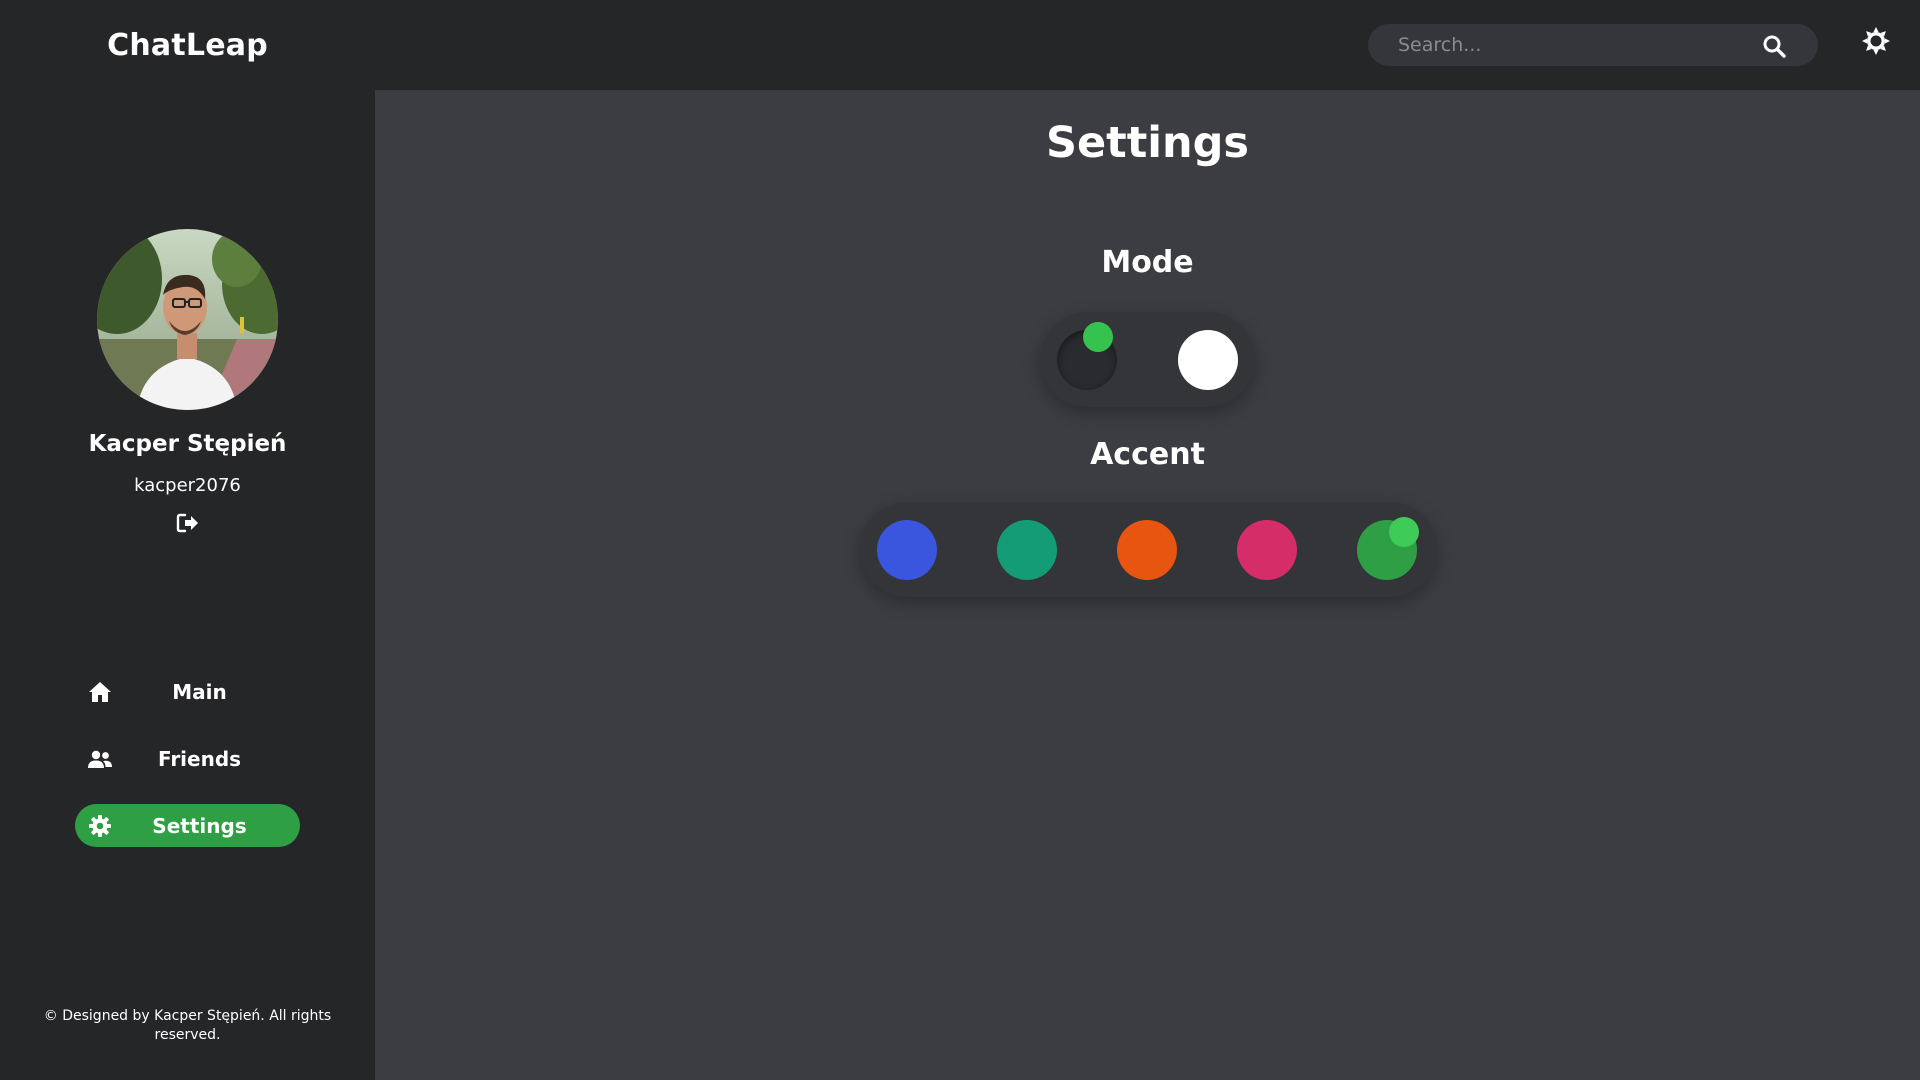 This screenshot has width=1920, height=1080. I want to click on accent-swatch-orange, so click(1147, 550).